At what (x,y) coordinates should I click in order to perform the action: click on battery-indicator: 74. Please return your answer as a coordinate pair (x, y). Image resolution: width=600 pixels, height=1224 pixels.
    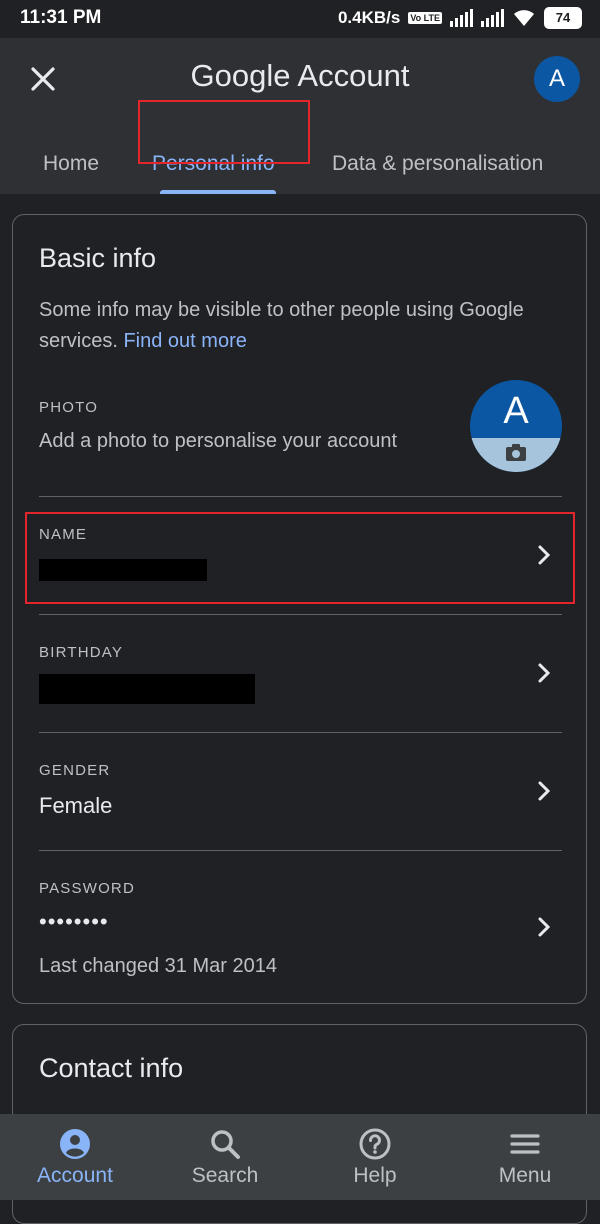
    Looking at the image, I should click on (563, 18).